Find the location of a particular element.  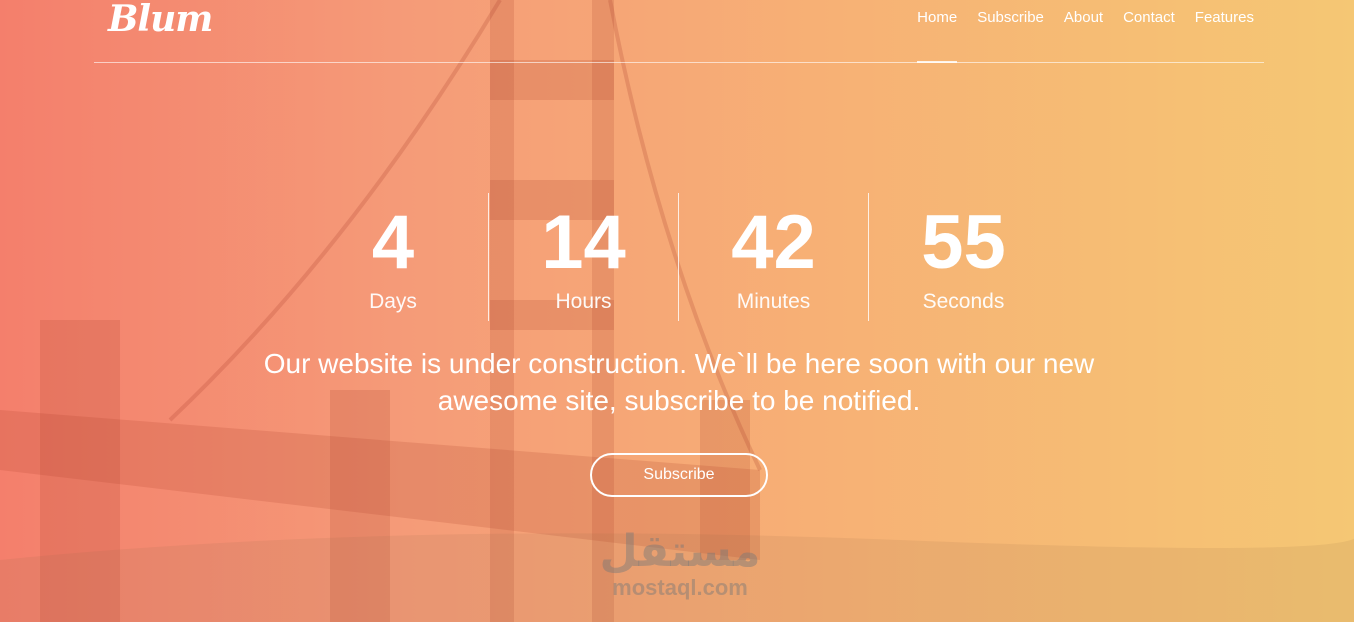

nav-item-subscribe: Subscribe is located at coordinates (1010, 17).